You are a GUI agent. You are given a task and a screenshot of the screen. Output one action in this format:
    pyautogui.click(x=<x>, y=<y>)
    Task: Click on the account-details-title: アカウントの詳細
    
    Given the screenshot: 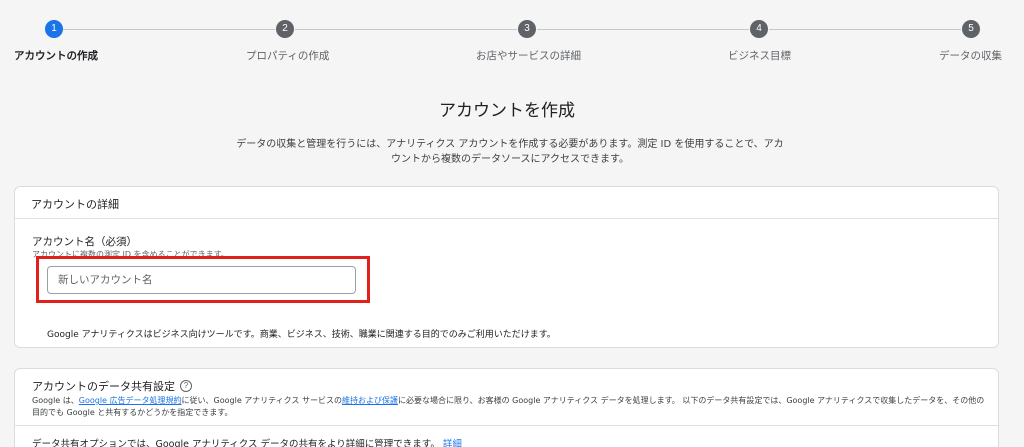 What is the action you would take?
    pyautogui.click(x=506, y=203)
    